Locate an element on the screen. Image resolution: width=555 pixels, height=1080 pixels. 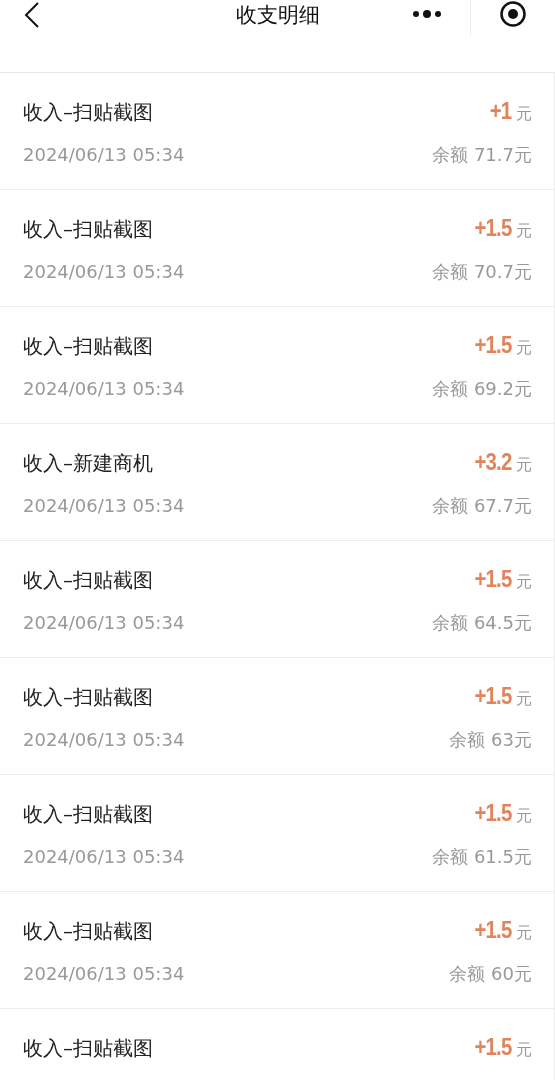
balance: 余额 67.7元 is located at coordinates (482, 506).